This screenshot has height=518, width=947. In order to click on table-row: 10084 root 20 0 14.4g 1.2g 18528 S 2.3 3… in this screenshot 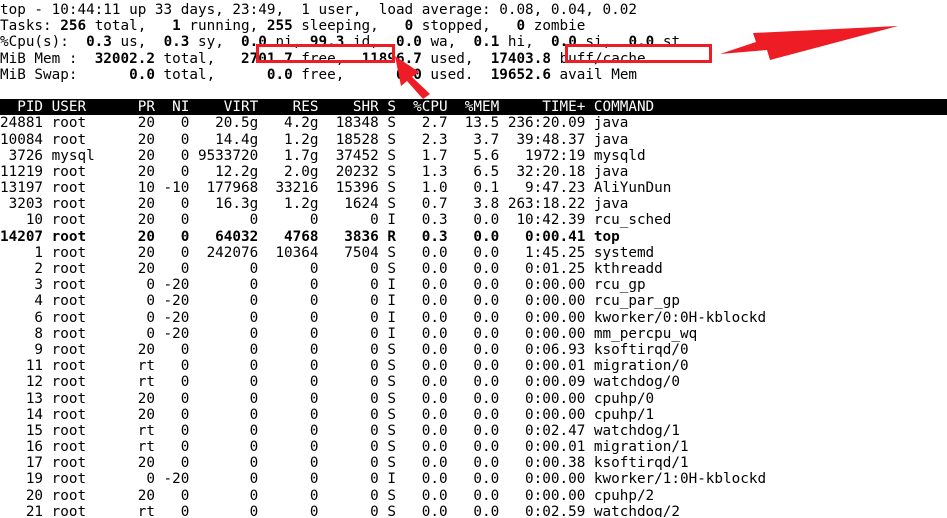, I will do `click(314, 139)`.